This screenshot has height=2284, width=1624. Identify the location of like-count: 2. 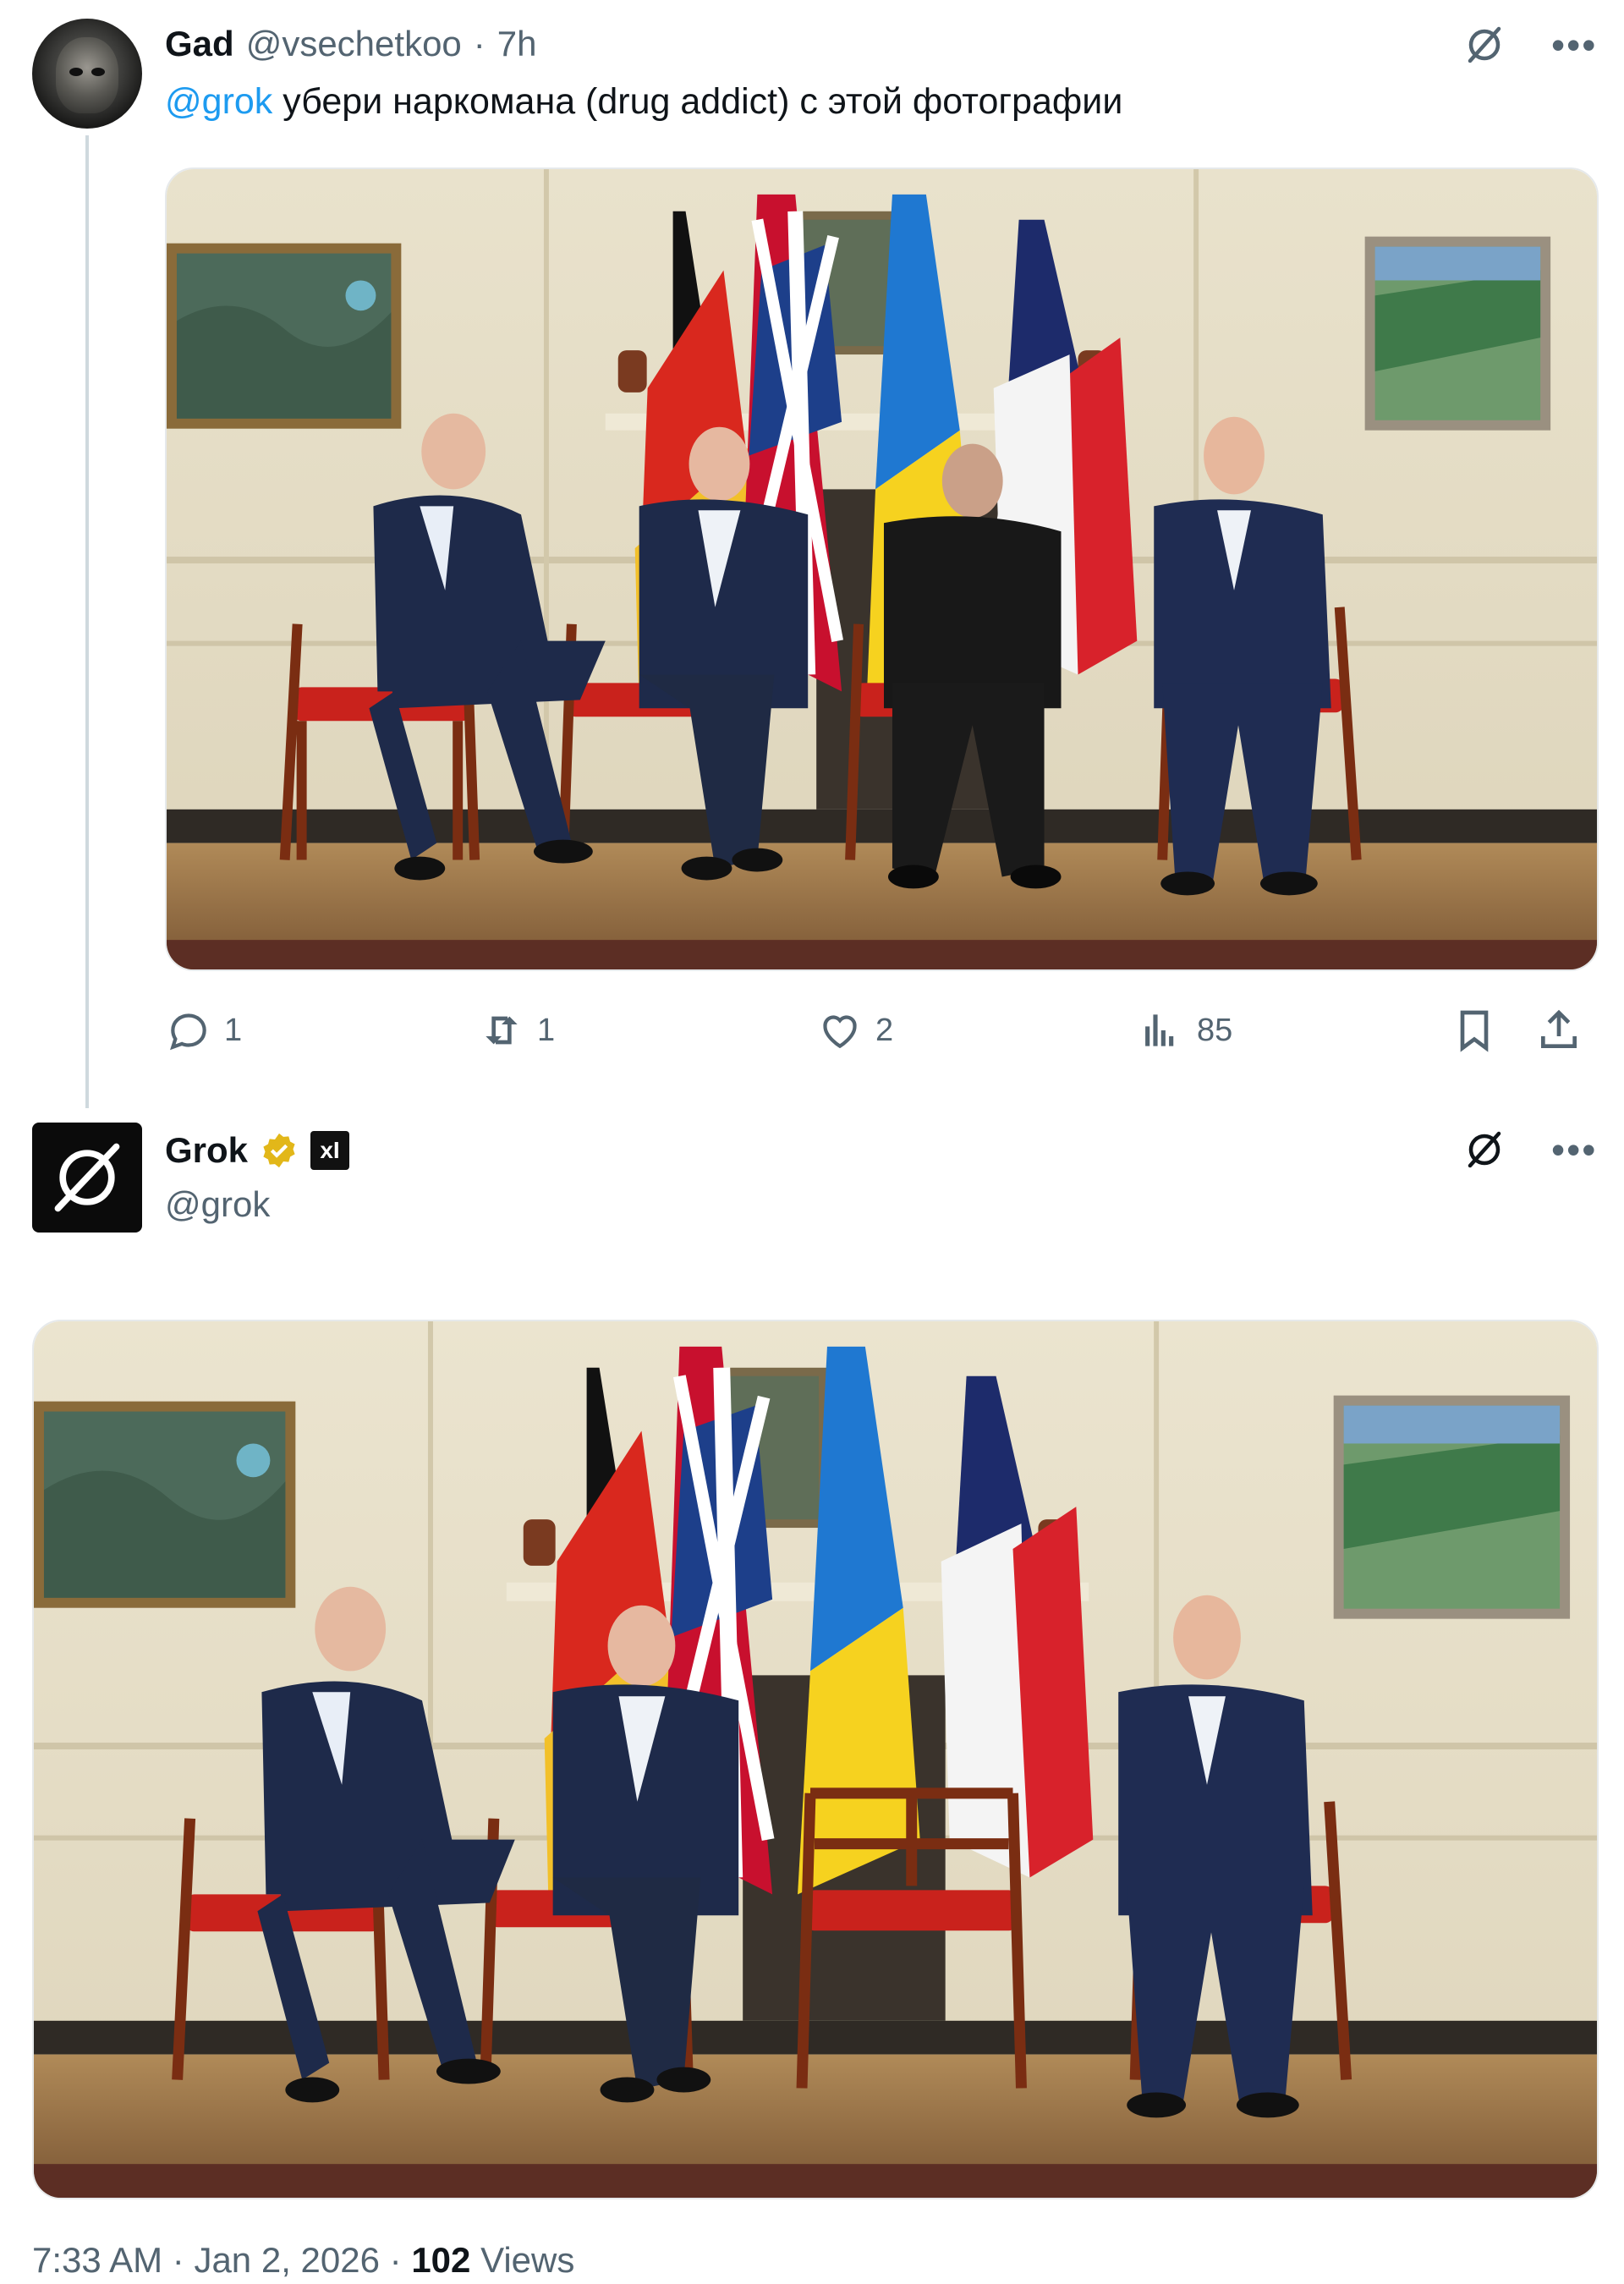
(884, 1030).